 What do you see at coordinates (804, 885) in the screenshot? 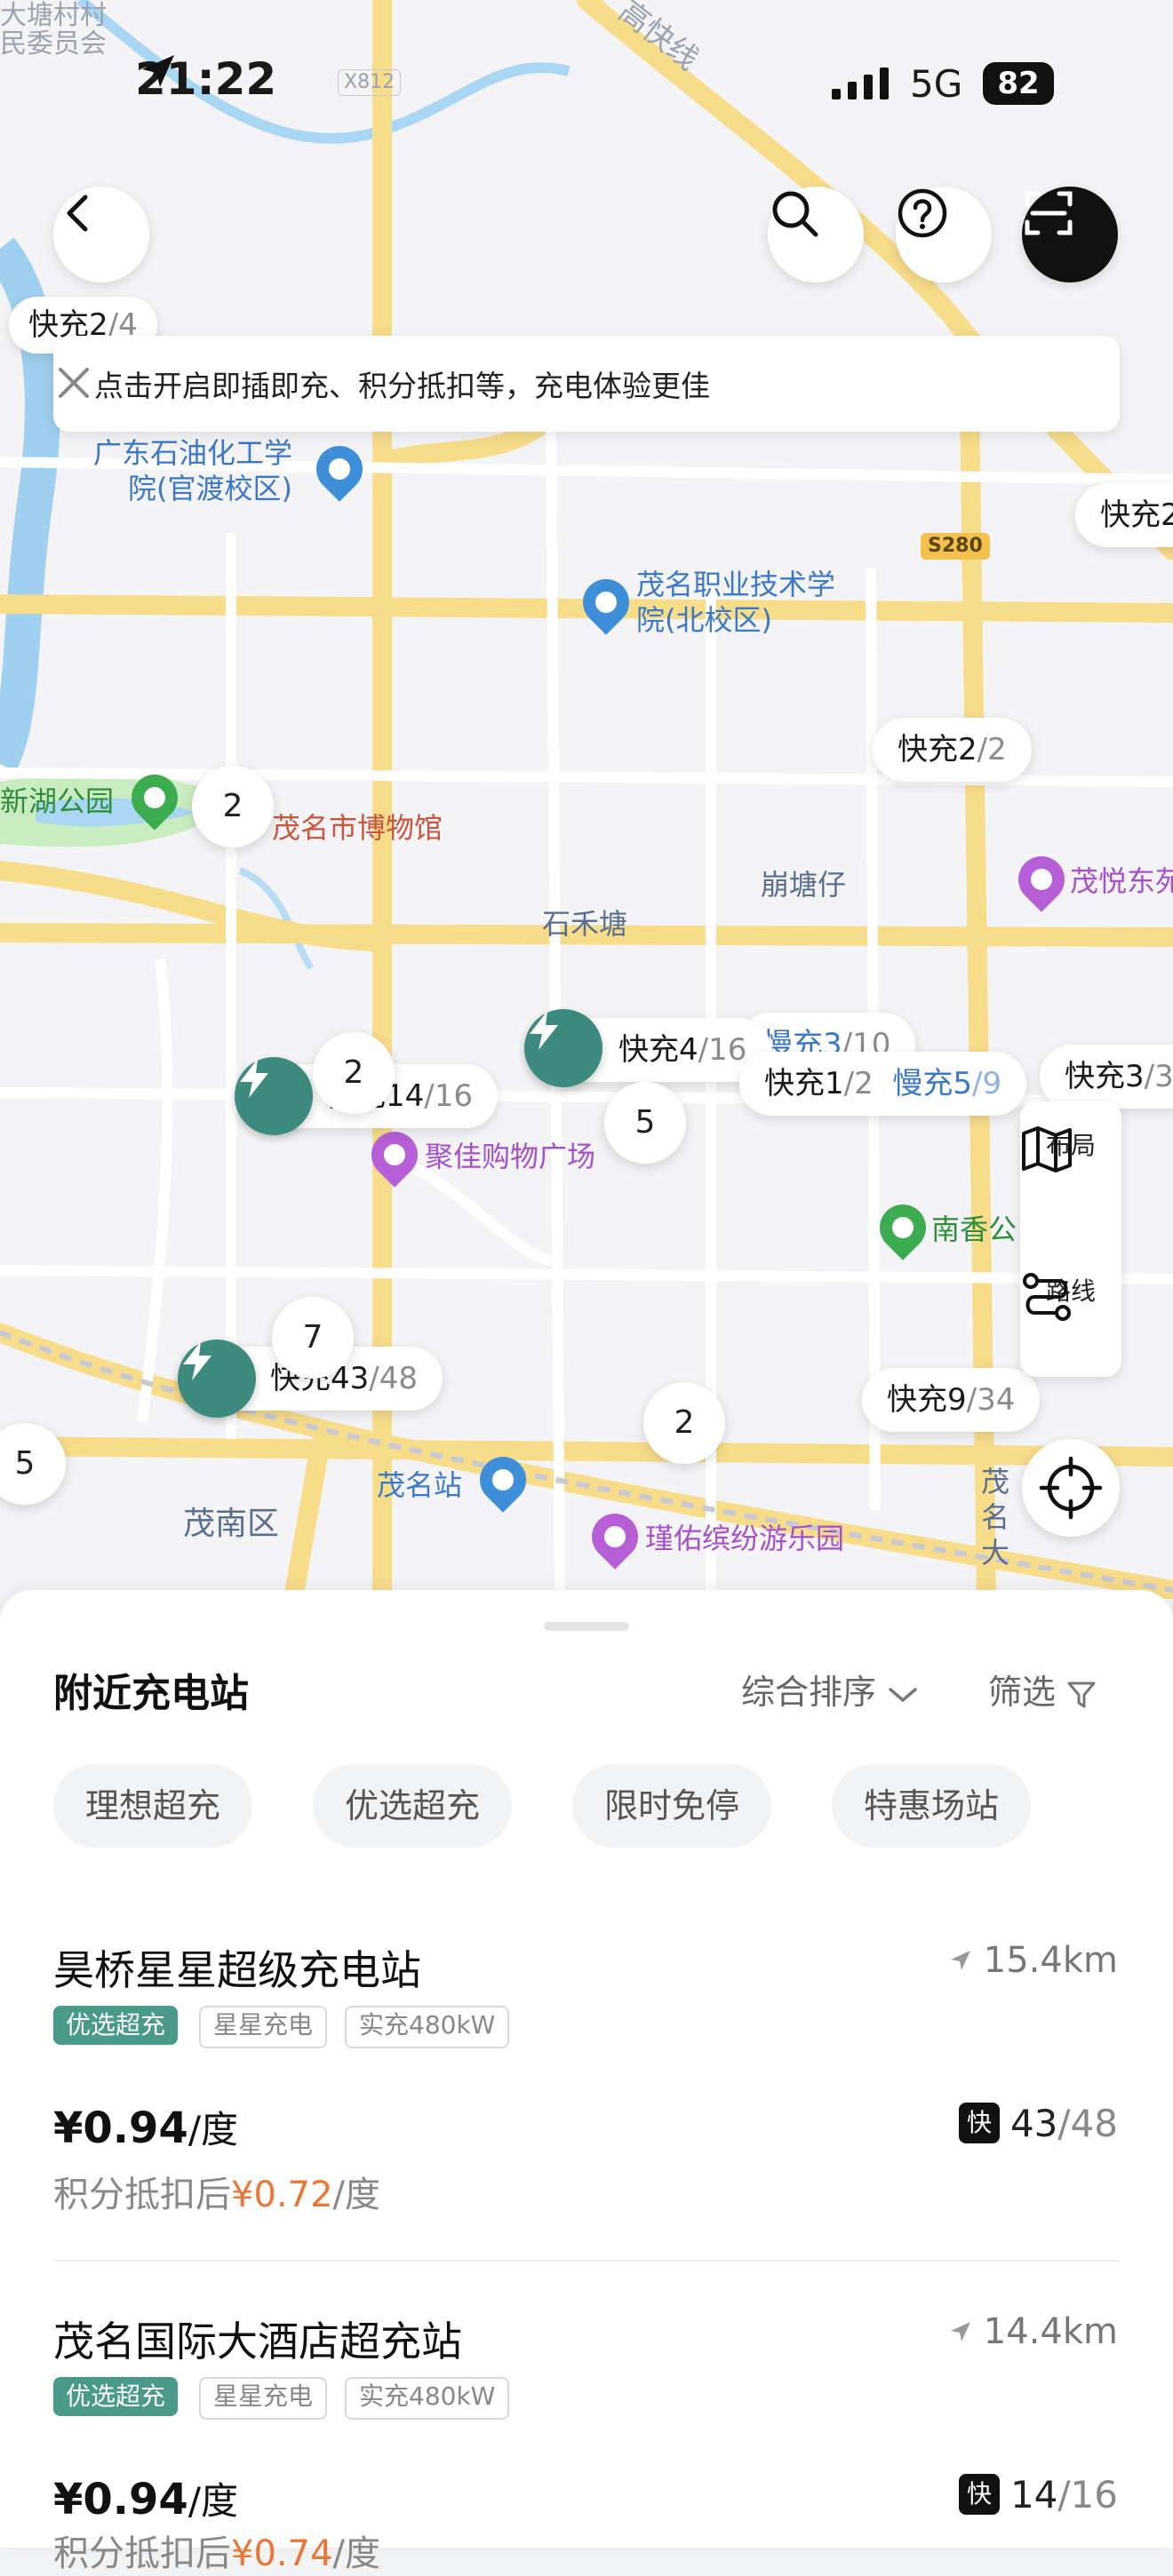
I see `map-label: 崩塘仔` at bounding box center [804, 885].